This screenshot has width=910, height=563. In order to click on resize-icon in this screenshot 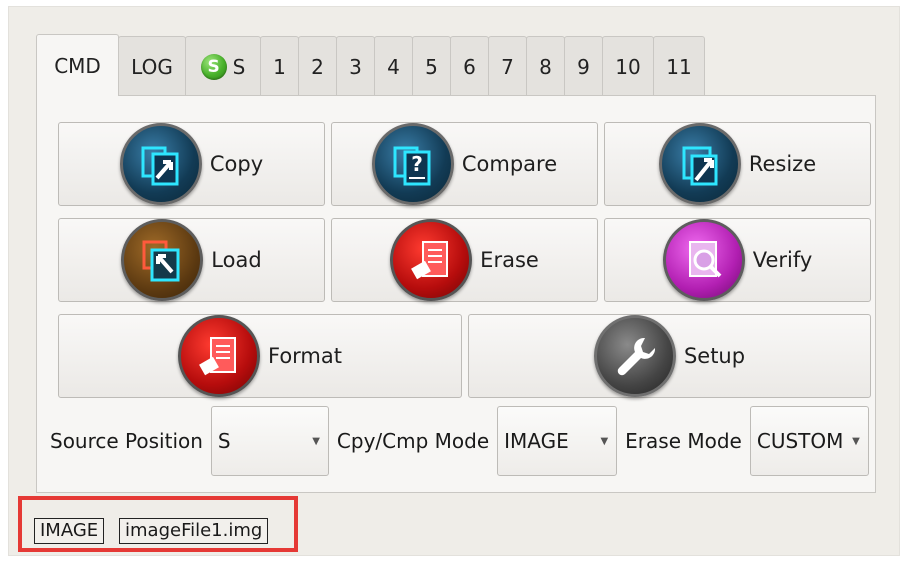, I will do `click(699, 164)`.